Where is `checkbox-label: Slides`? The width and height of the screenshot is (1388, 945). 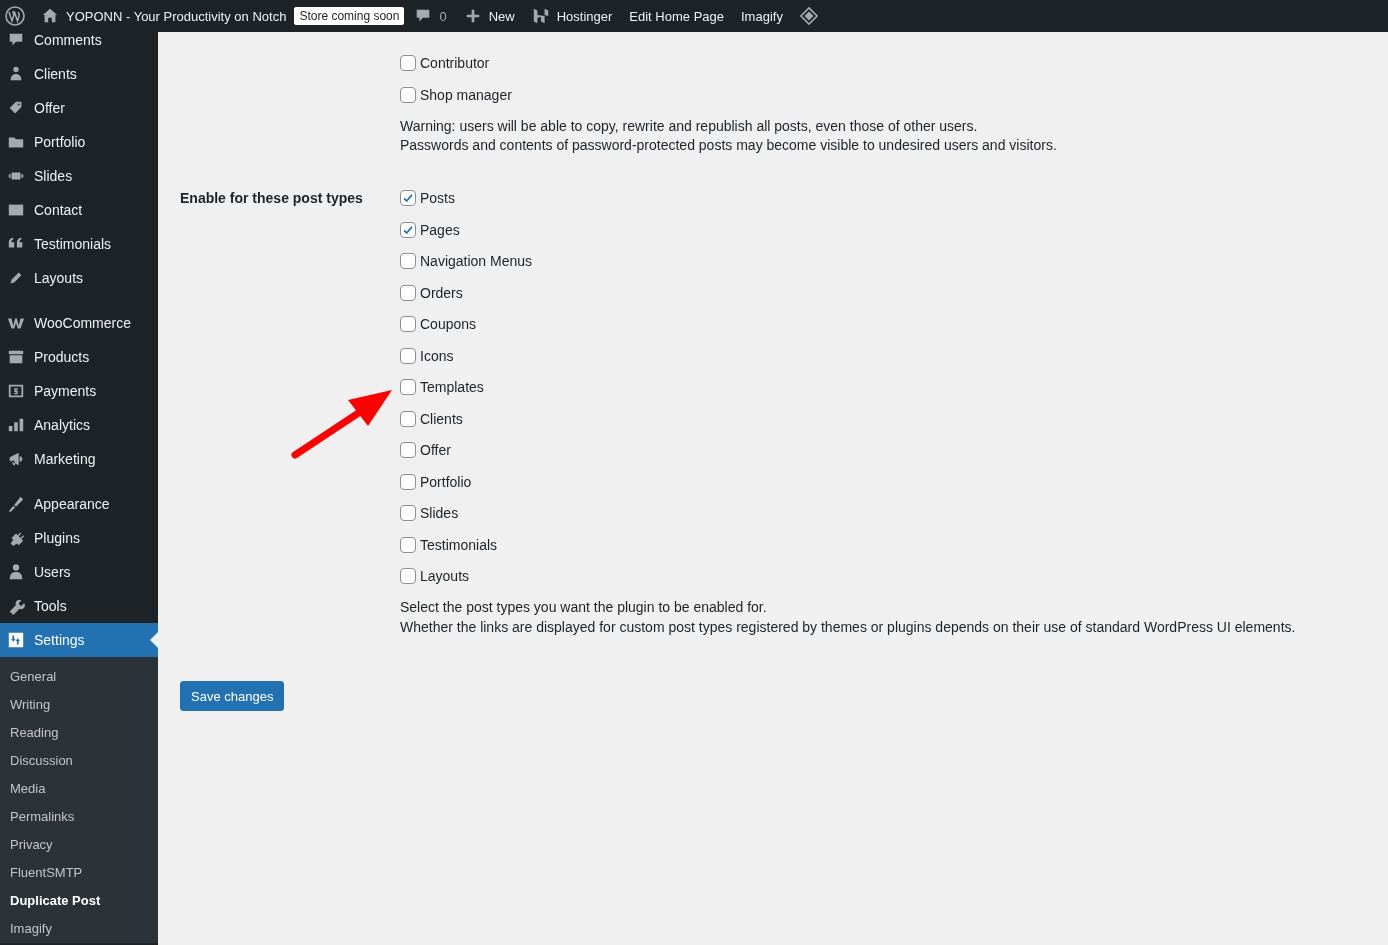
checkbox-label: Slides is located at coordinates (439, 513).